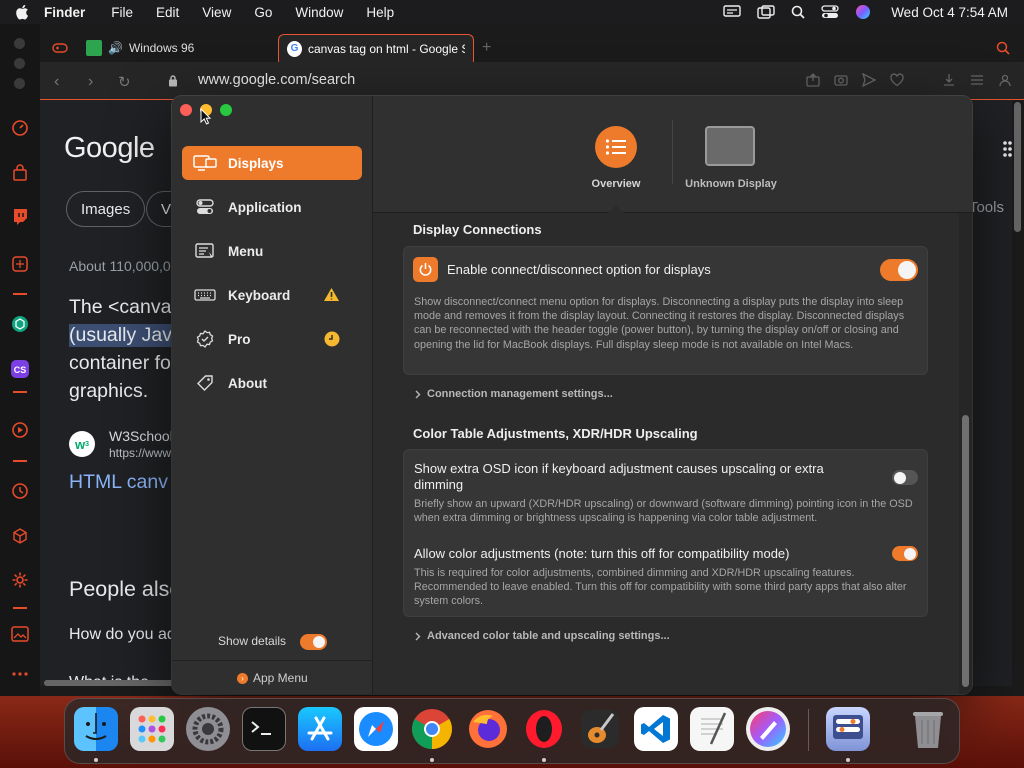  I want to click on chip-images: Images, so click(106, 209).